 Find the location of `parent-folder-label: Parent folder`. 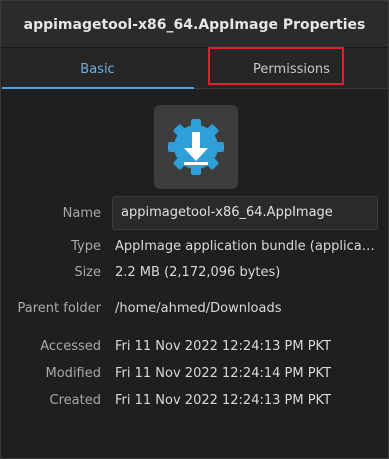

parent-folder-label: Parent folder is located at coordinates (59, 308).